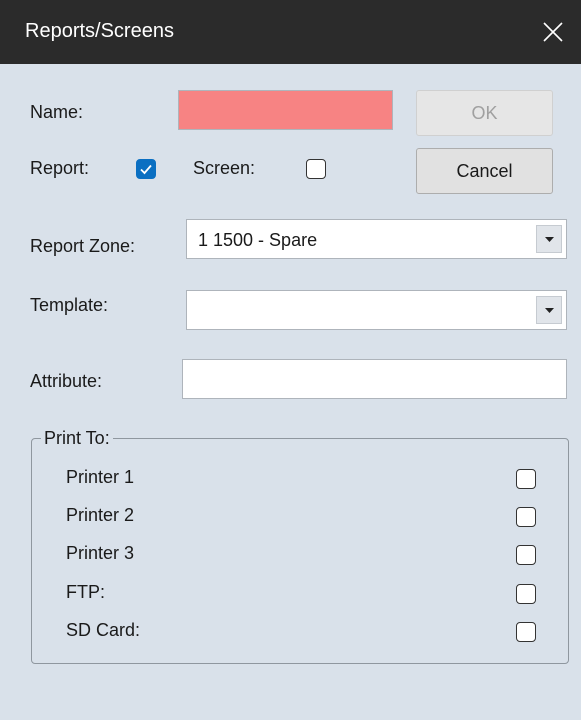 Image resolution: width=581 pixels, height=720 pixels. Describe the element at coordinates (100, 515) in the screenshot. I see `print-option-label: Printer 2` at that location.